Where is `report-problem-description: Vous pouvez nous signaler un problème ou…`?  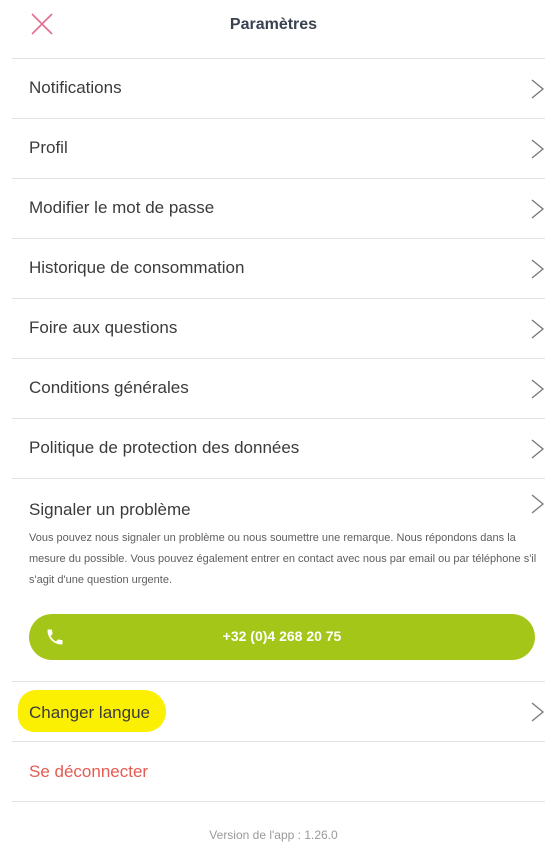
report-problem-description: Vous pouvez nous signaler un problème ou… is located at coordinates (283, 559).